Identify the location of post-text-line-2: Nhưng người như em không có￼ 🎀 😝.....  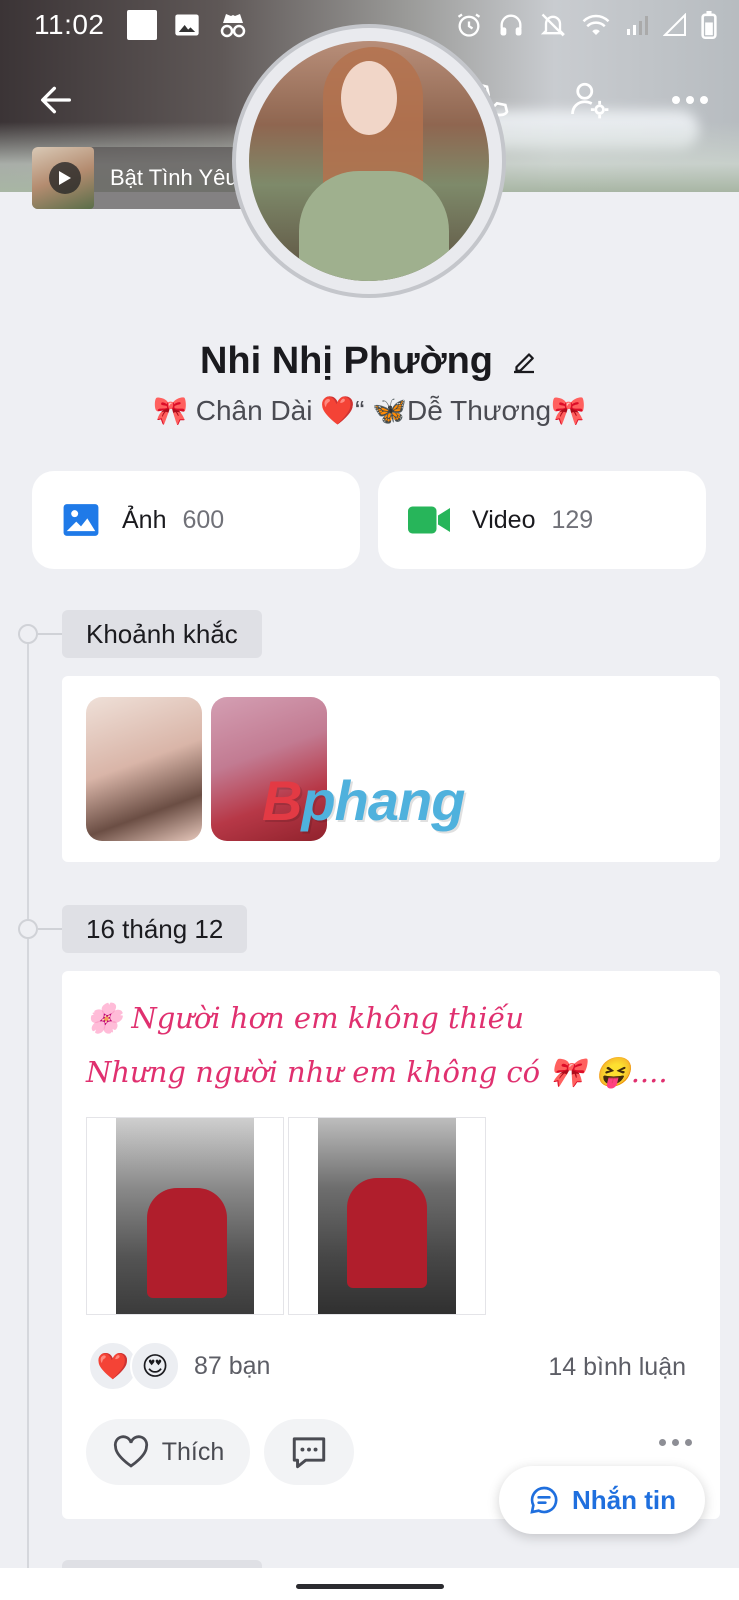
(377, 1072).